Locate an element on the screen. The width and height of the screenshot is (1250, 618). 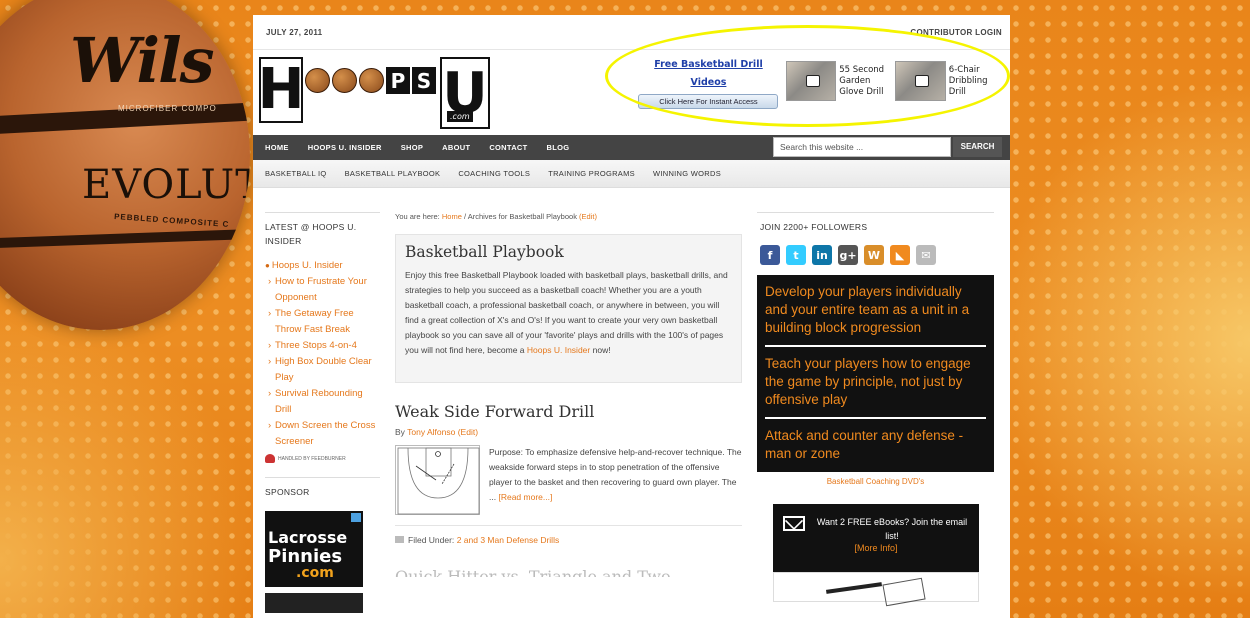
yellow-highlight-ellipse is located at coordinates (807, 76).